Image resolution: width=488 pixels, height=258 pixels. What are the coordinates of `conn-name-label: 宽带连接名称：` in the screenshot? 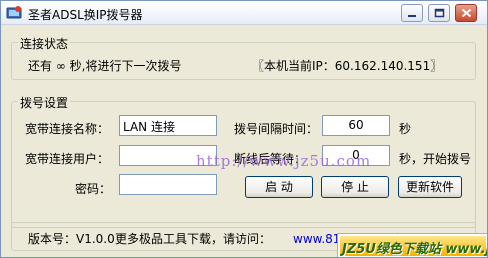 It's located at (67, 129).